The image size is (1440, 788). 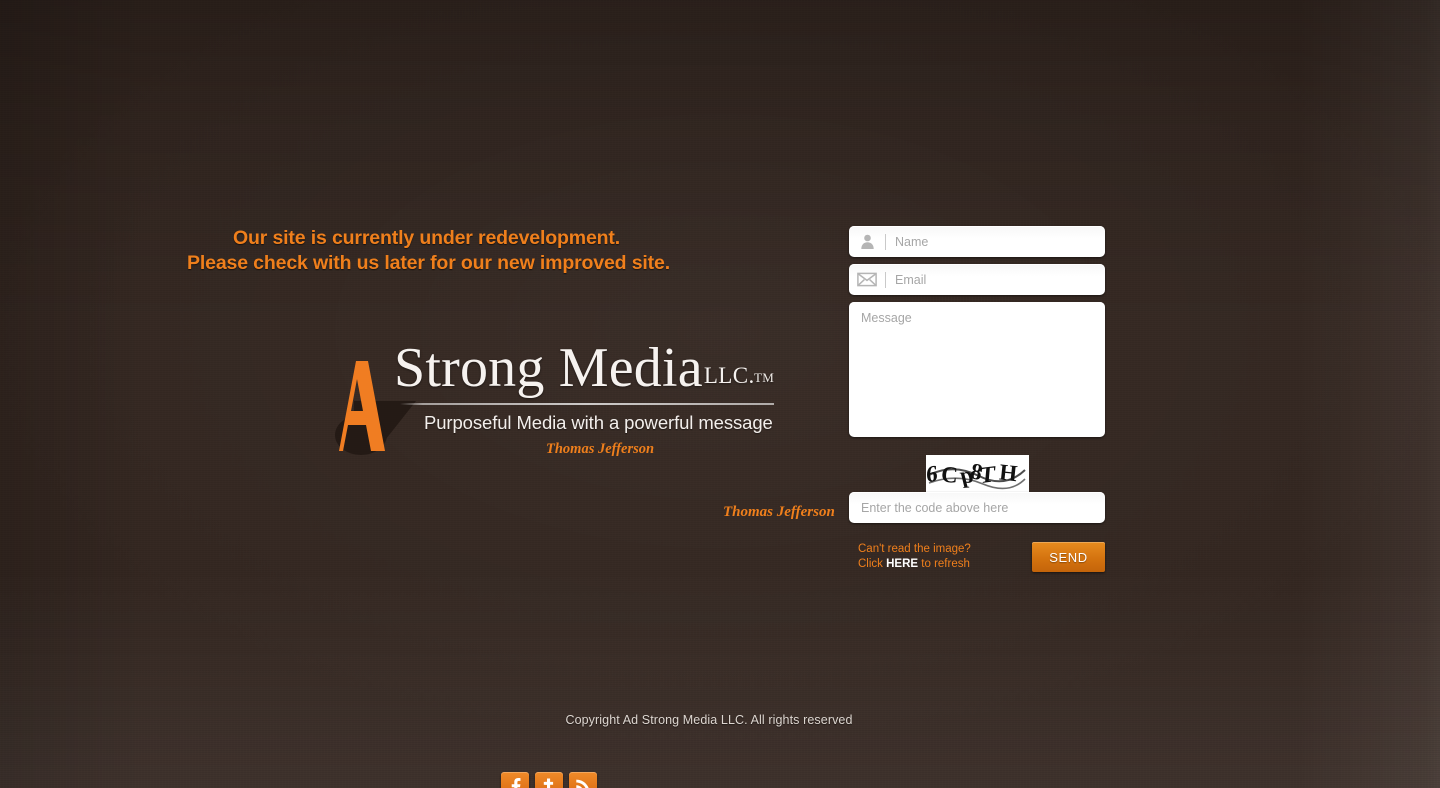 I want to click on rss-icon, so click(x=583, y=782).